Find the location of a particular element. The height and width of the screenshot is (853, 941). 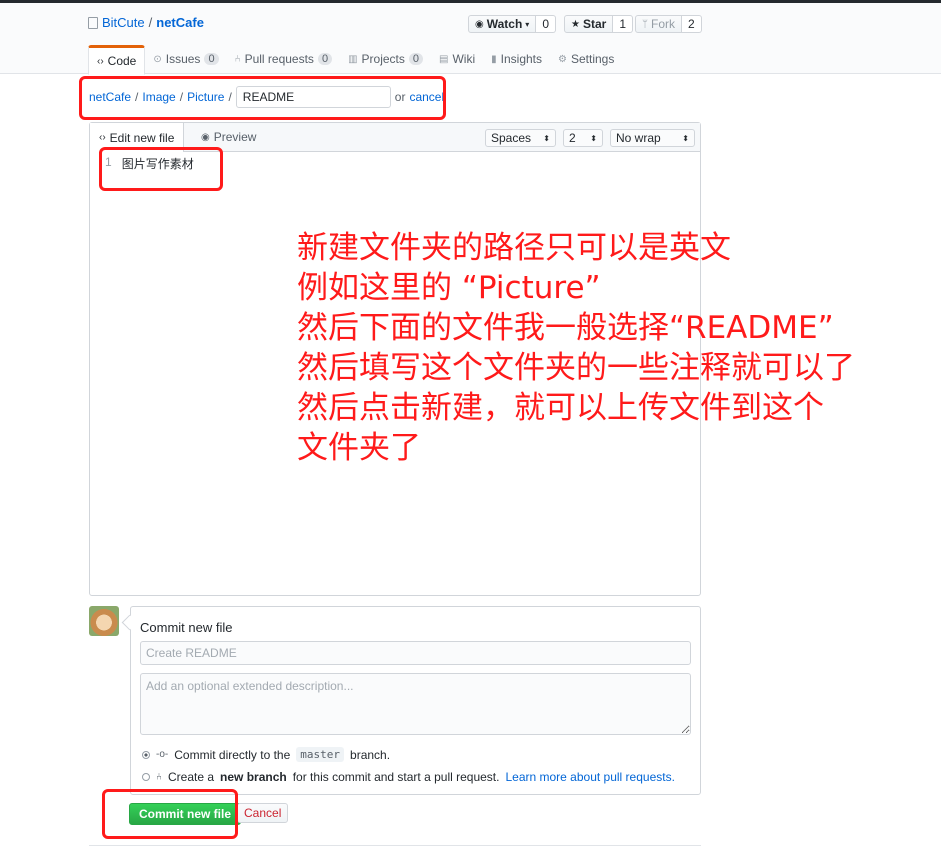

learn-more-link: Learn more about pull requests. is located at coordinates (589, 777).